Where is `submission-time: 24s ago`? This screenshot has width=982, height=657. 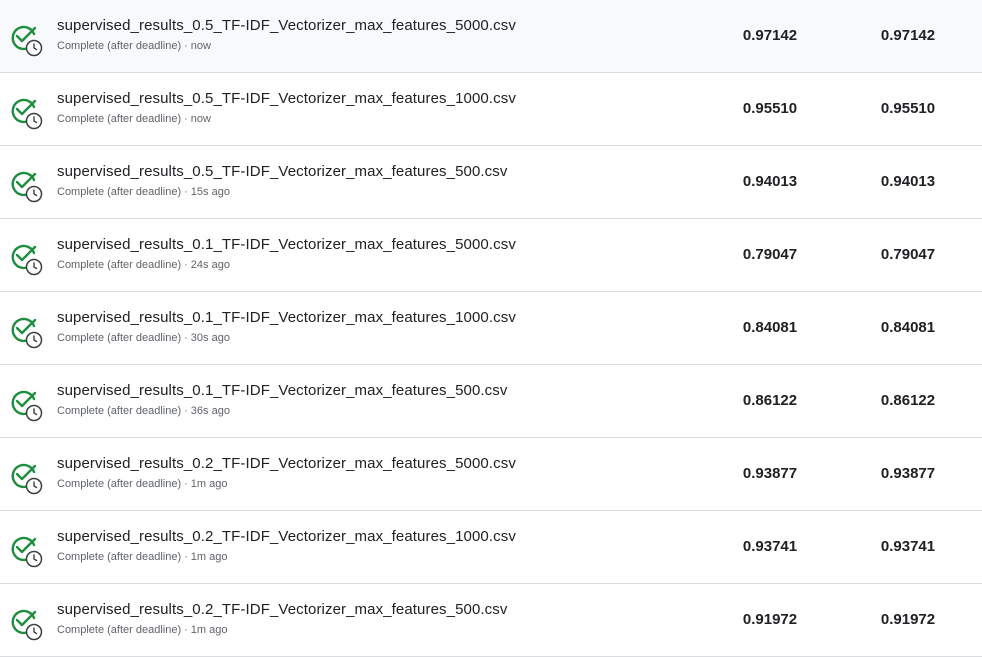 submission-time: 24s ago is located at coordinates (210, 265).